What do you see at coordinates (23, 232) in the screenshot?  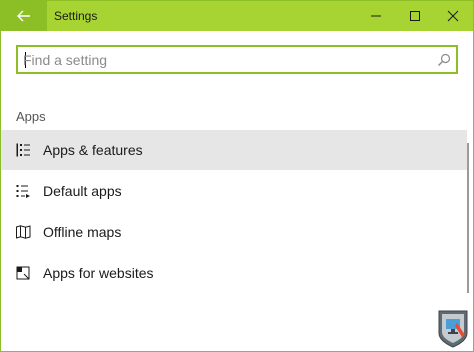 I see `map-icon` at bounding box center [23, 232].